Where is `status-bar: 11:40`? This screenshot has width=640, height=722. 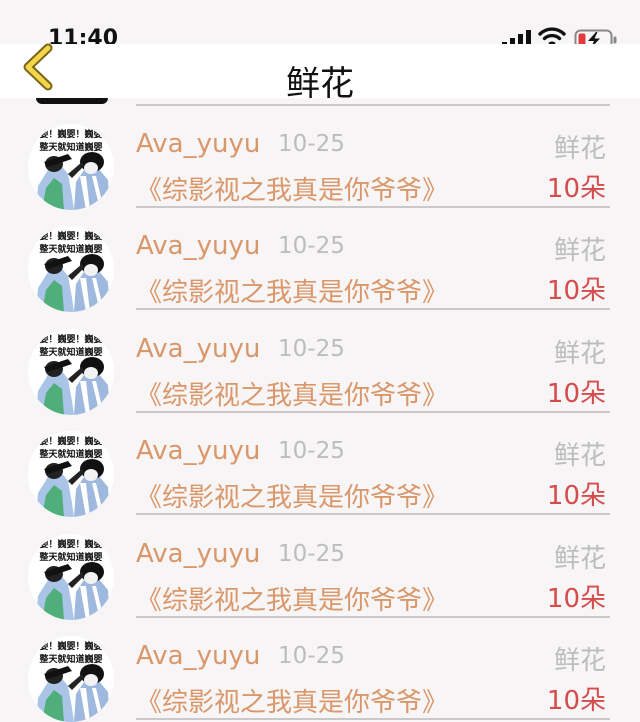
status-bar: 11:40 is located at coordinates (320, 25).